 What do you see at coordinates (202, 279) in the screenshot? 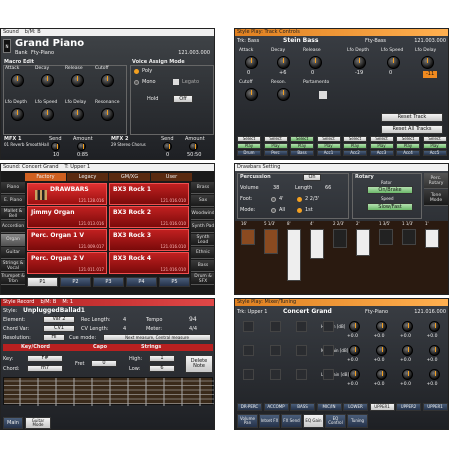
I see `category-button: Drum & SFX` at bounding box center [202, 279].